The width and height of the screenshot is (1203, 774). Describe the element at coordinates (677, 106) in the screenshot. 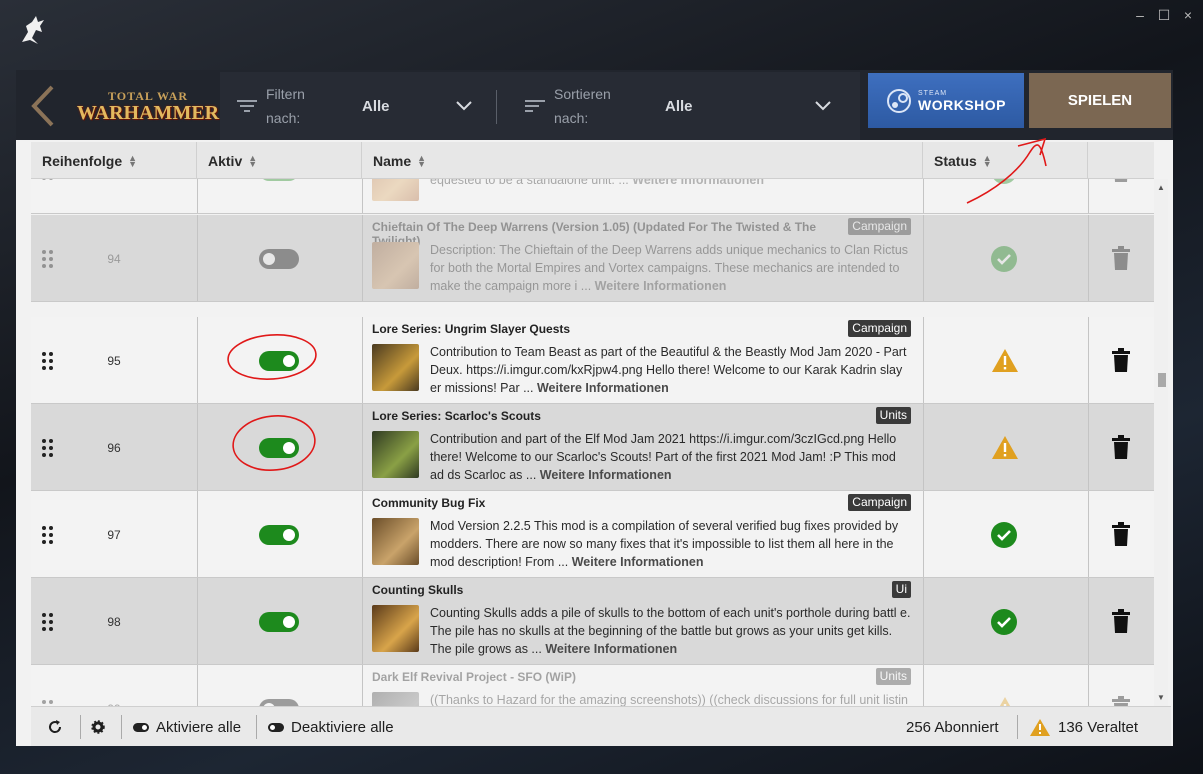

I see `sort-control: Sortieren nach: Alle` at that location.